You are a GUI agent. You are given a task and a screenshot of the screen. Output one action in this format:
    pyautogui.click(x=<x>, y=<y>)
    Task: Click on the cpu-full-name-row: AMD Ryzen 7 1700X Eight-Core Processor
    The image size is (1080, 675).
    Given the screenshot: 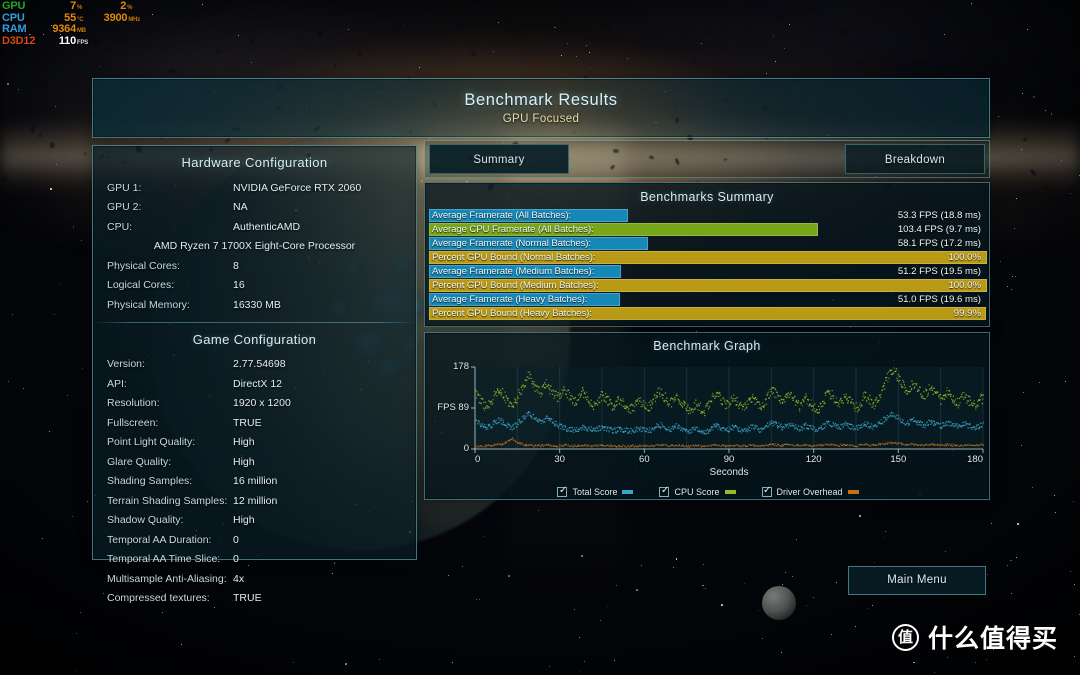 What is the action you would take?
    pyautogui.click(x=254, y=247)
    